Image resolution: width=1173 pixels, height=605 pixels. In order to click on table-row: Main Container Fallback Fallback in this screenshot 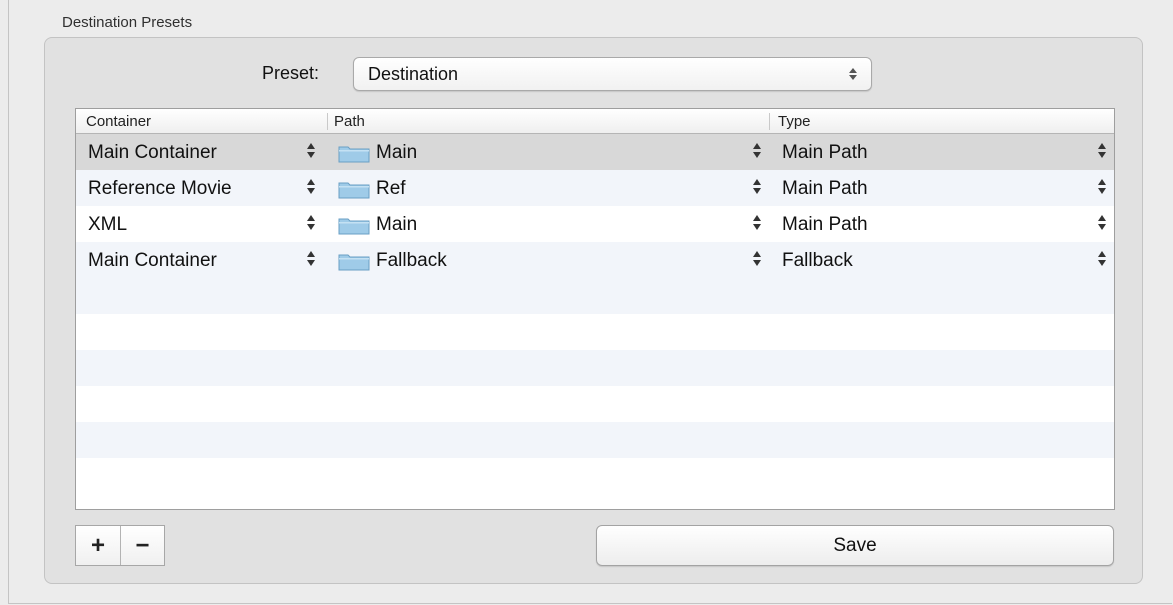, I will do `click(595, 260)`.